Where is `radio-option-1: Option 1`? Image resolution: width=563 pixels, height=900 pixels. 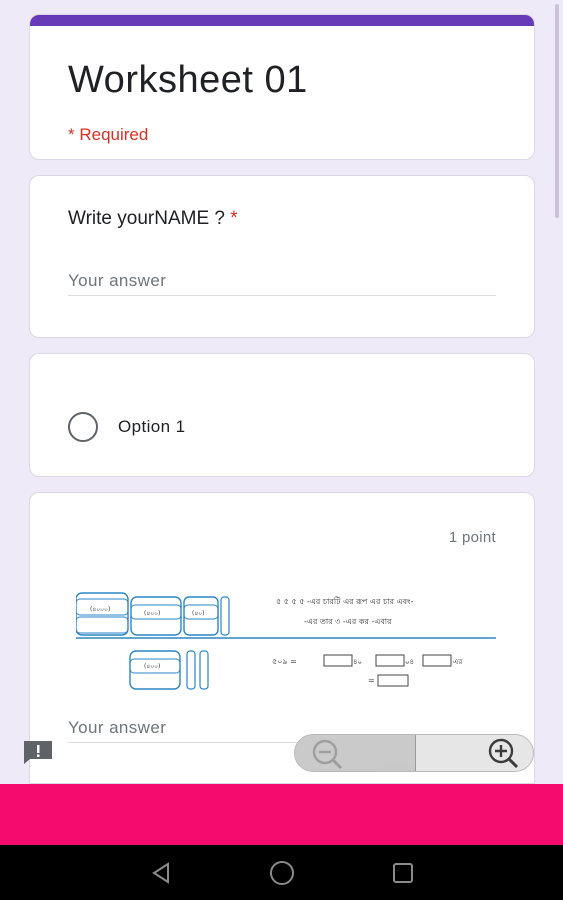
radio-option-1: Option 1 is located at coordinates (126, 427).